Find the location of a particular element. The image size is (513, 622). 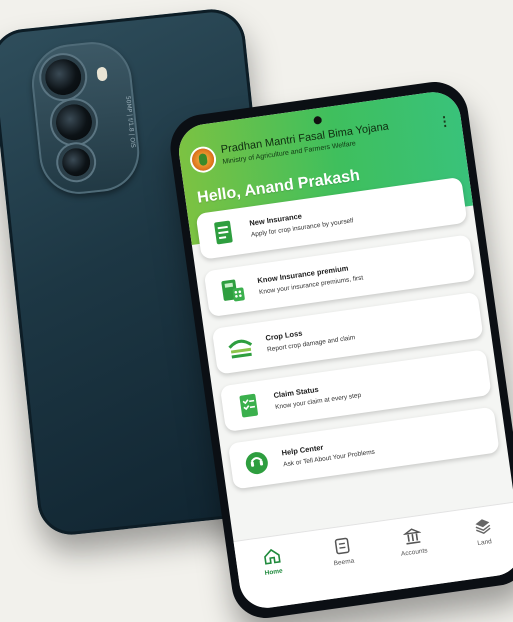

card-title: Crop Loss is located at coordinates (283, 335).